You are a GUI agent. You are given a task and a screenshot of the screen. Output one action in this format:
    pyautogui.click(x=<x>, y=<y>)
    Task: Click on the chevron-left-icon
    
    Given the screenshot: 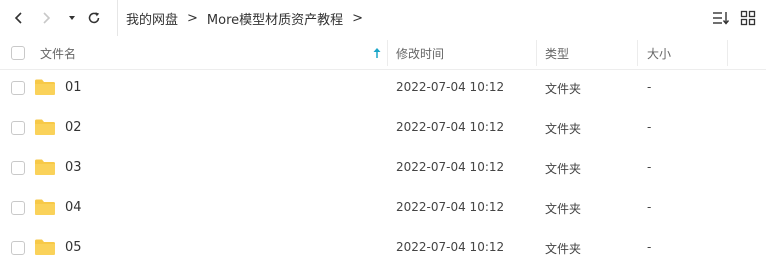 What is the action you would take?
    pyautogui.click(x=18, y=18)
    